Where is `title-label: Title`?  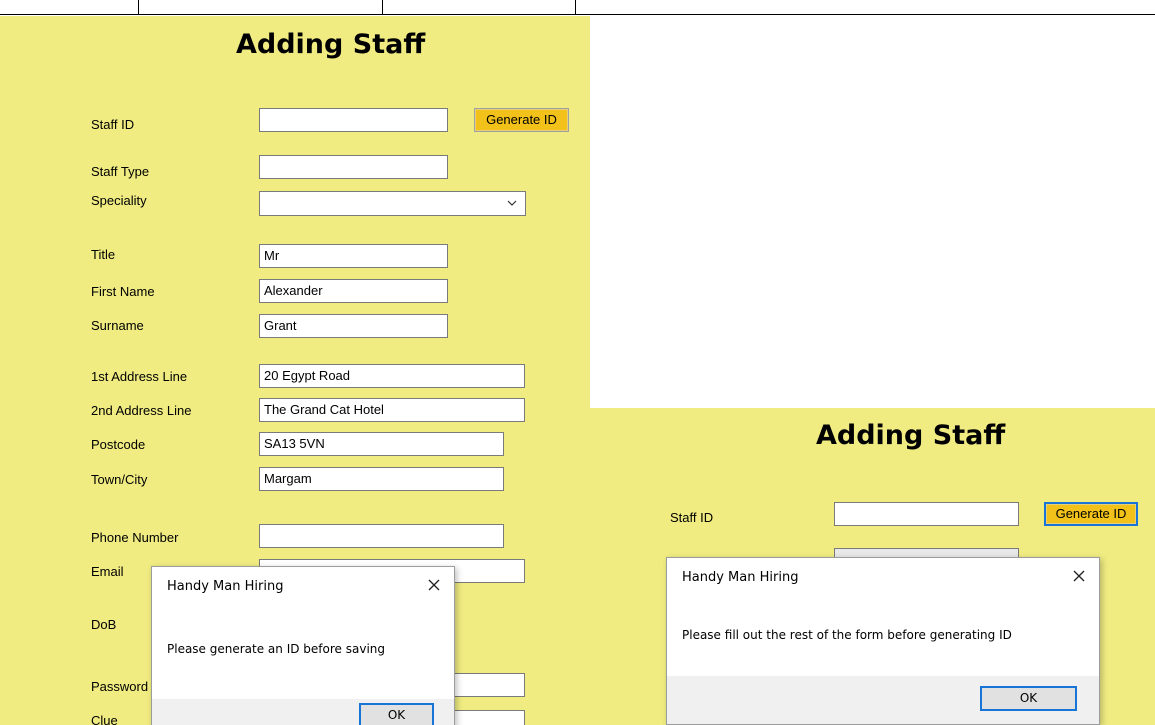
title-label: Title is located at coordinates (103, 254).